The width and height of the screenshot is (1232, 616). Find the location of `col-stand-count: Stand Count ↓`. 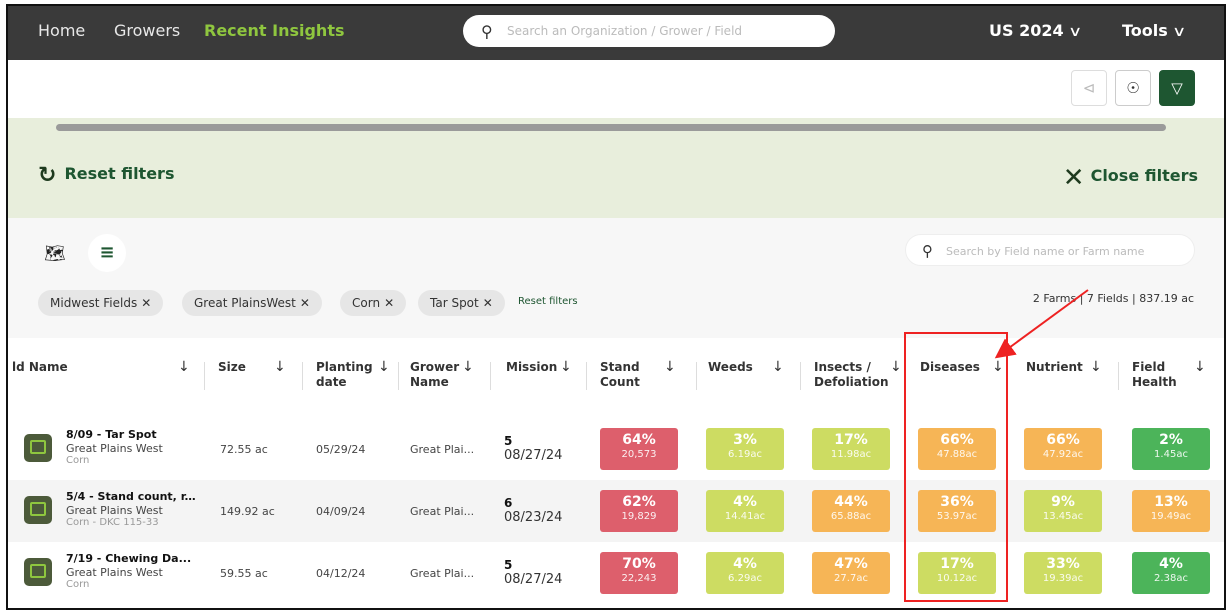

col-stand-count: Stand Count ↓ is located at coordinates (640, 375).